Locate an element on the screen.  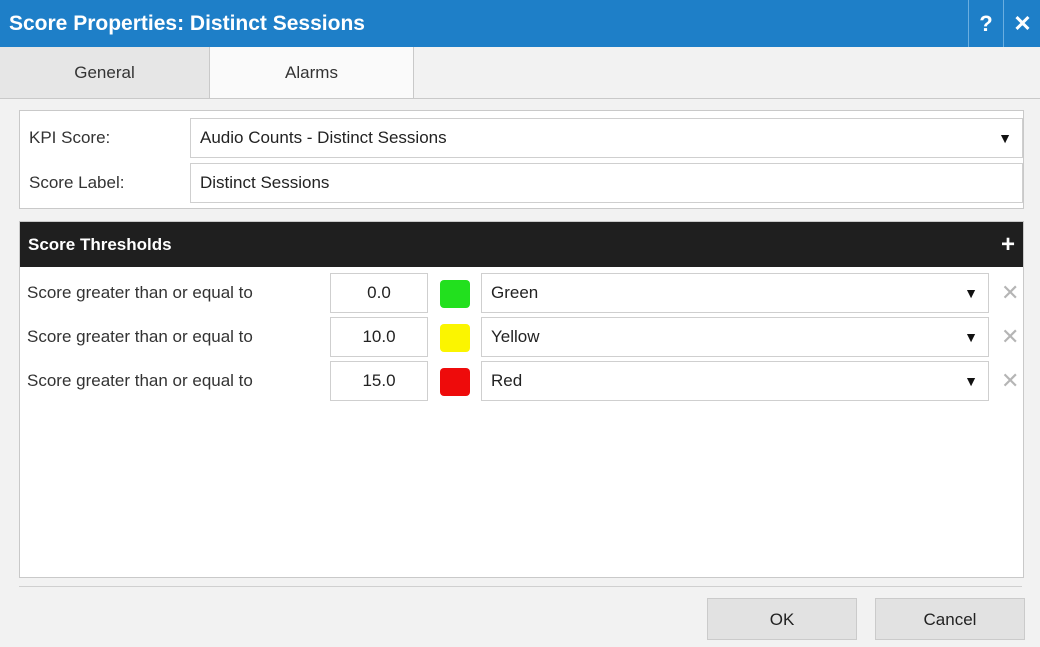
cancel-button: Cancel is located at coordinates (950, 619).